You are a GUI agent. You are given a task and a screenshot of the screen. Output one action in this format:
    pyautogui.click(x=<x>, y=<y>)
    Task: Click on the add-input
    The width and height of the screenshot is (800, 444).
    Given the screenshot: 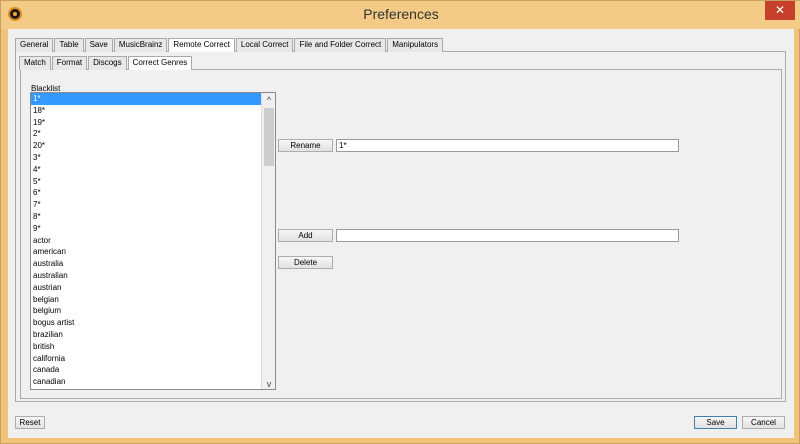 What is the action you would take?
    pyautogui.click(x=507, y=235)
    